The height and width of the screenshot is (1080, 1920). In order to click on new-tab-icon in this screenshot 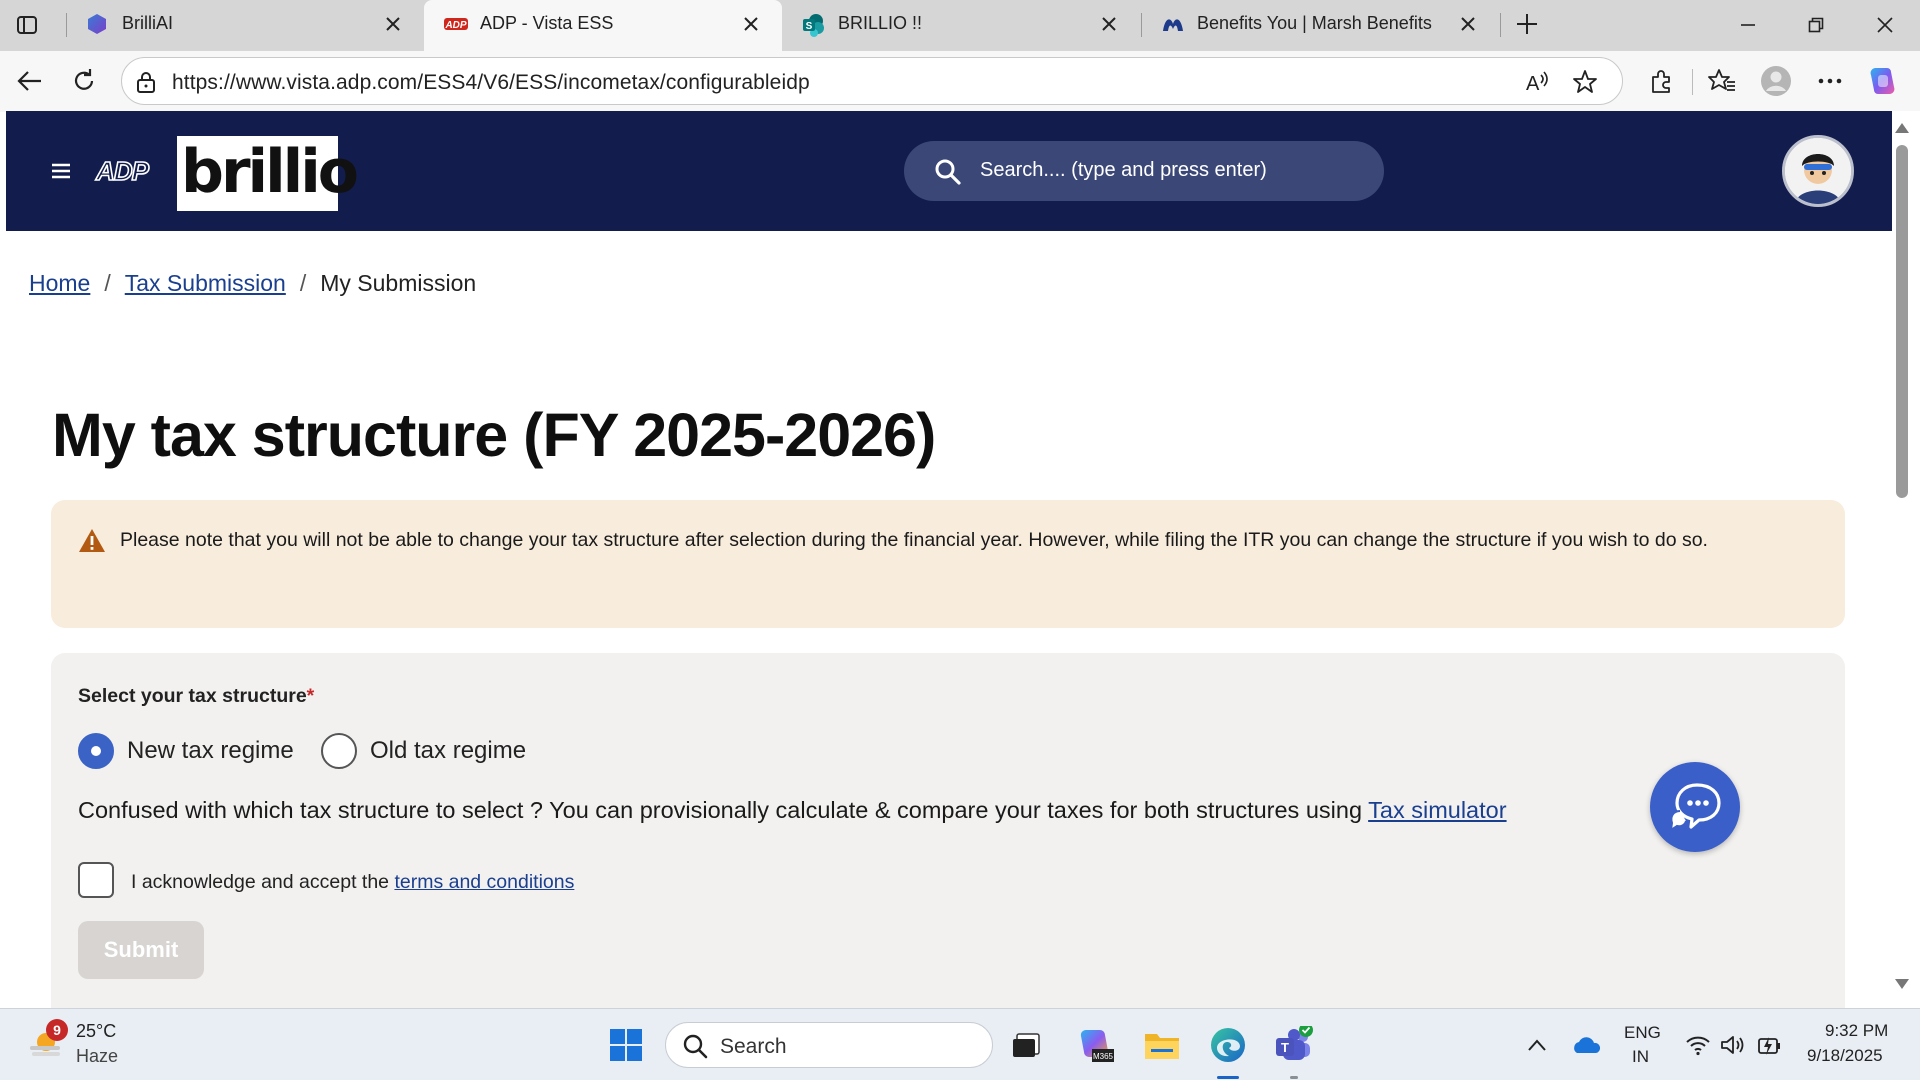, I will do `click(1527, 24)`.